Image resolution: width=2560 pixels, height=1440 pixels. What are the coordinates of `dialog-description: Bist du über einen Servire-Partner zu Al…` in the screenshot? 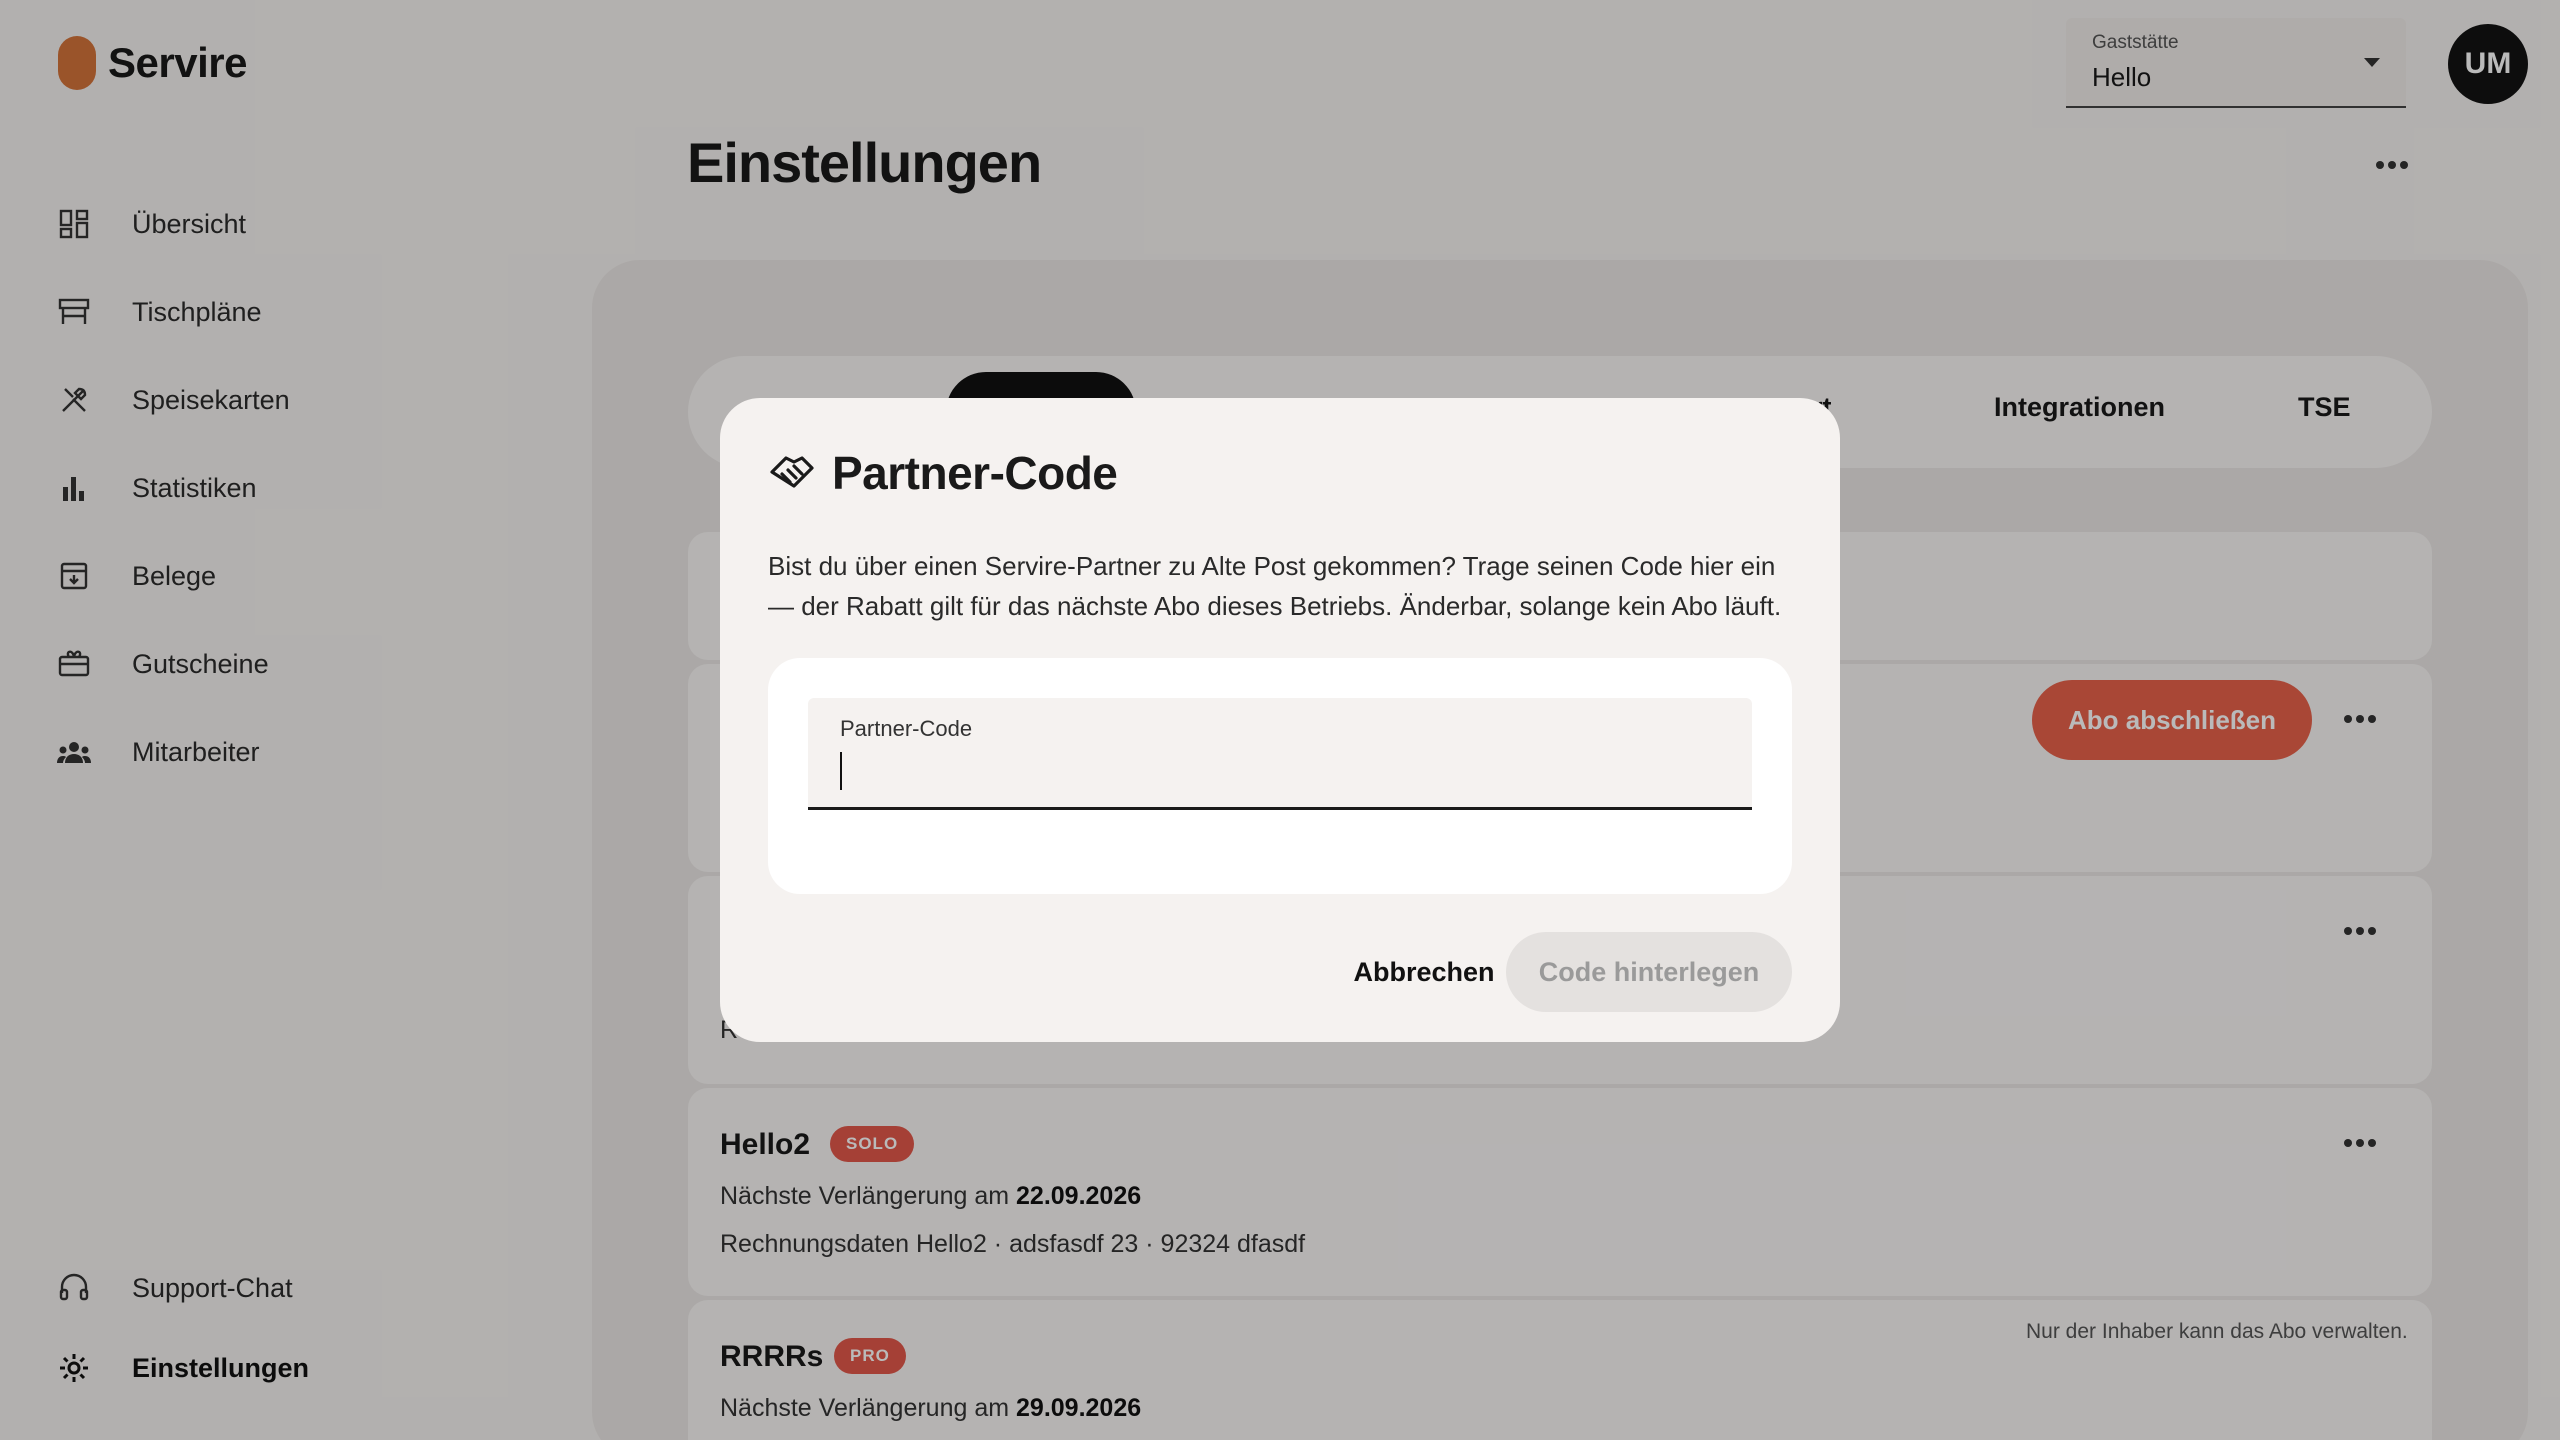 It's located at (1275, 586).